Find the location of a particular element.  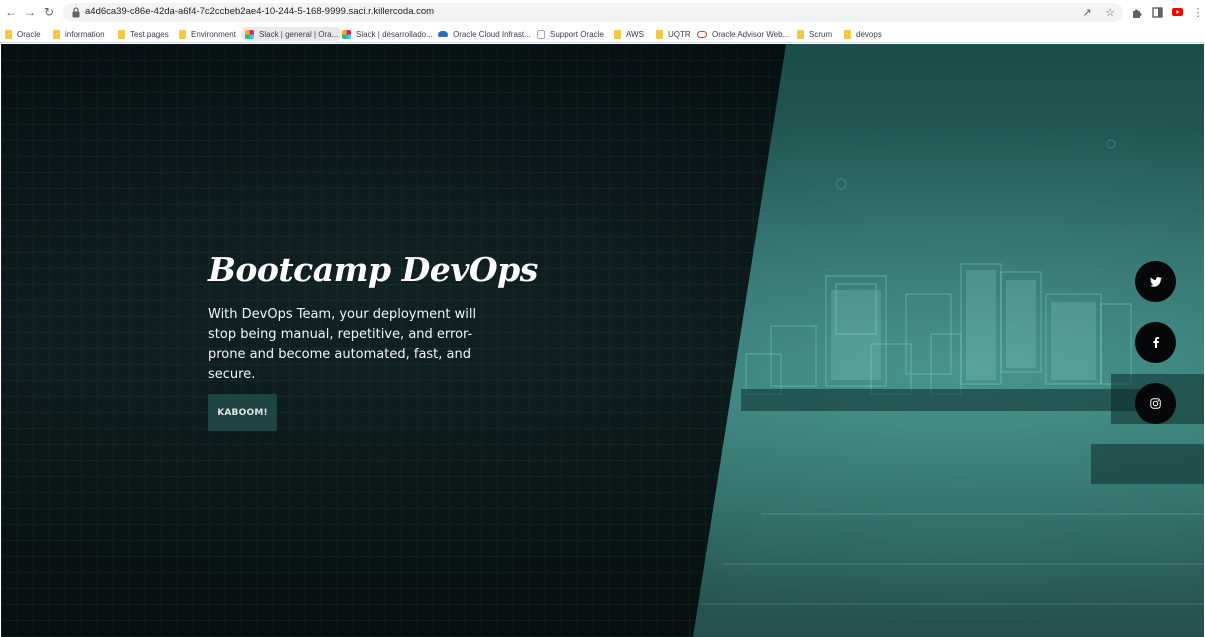

back-icon: ← is located at coordinates (11, 12).